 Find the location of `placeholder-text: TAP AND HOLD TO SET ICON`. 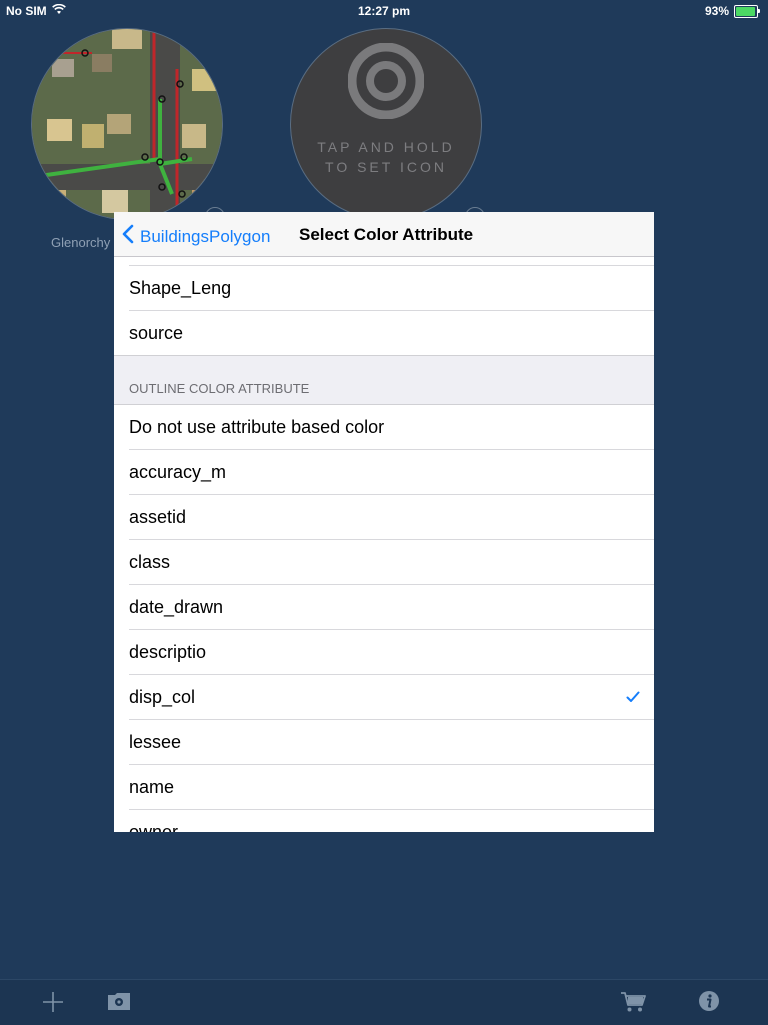

placeholder-text: TAP AND HOLD TO SET ICON is located at coordinates (386, 157).